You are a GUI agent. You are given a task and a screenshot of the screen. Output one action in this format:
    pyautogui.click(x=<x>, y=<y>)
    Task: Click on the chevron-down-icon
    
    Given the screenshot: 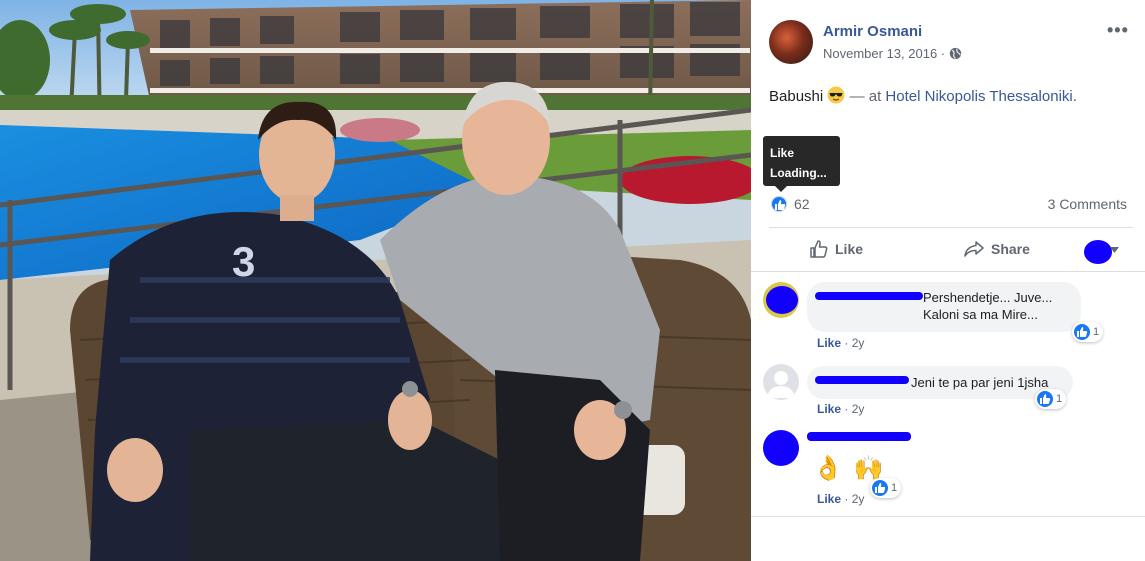 What is the action you would take?
    pyautogui.click(x=1114, y=250)
    